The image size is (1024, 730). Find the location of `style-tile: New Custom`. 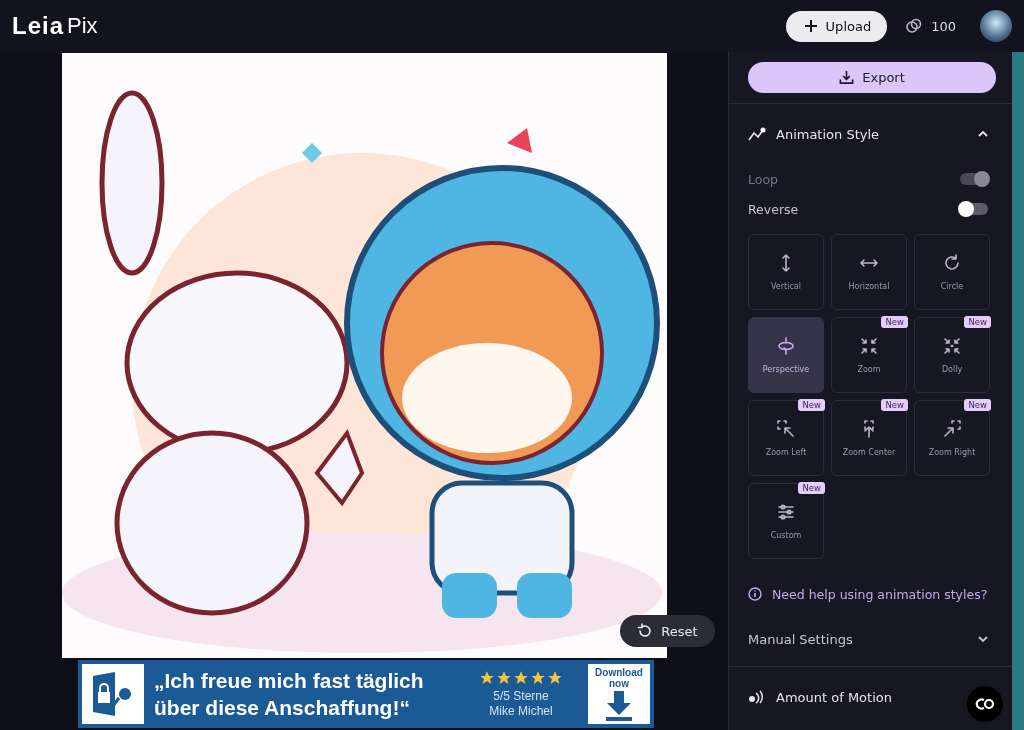

style-tile: New Custom is located at coordinates (786, 521).